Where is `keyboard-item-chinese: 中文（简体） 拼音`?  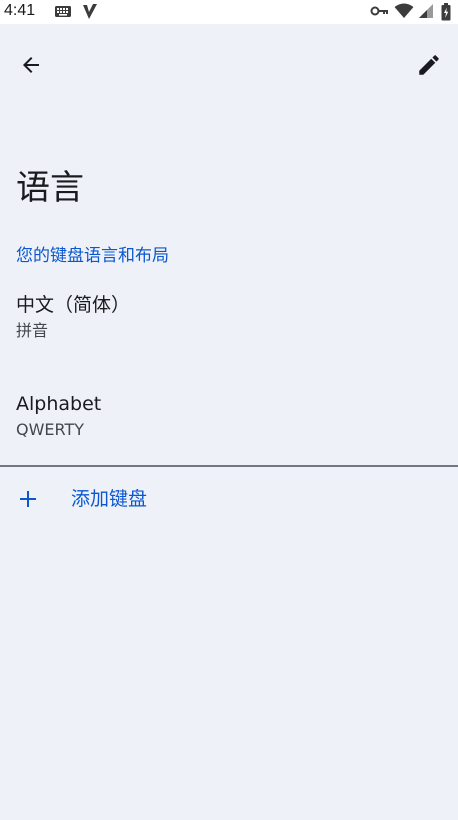
keyboard-item-chinese: 中文（简体） 拼音 is located at coordinates (229, 332).